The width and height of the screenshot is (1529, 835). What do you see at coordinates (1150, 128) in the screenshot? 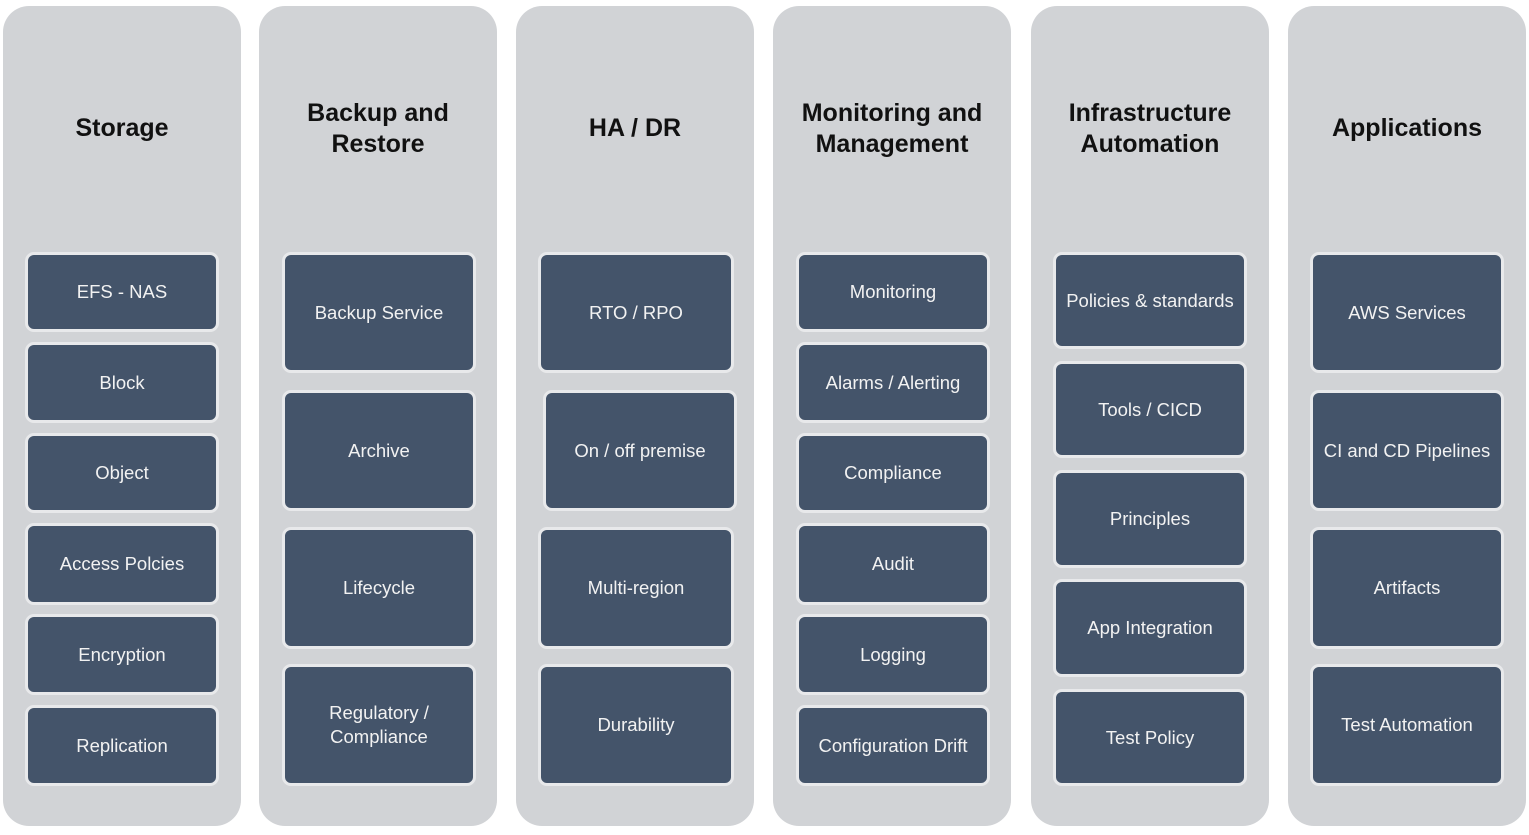
I see `column-title: Infrastructure Automation` at bounding box center [1150, 128].